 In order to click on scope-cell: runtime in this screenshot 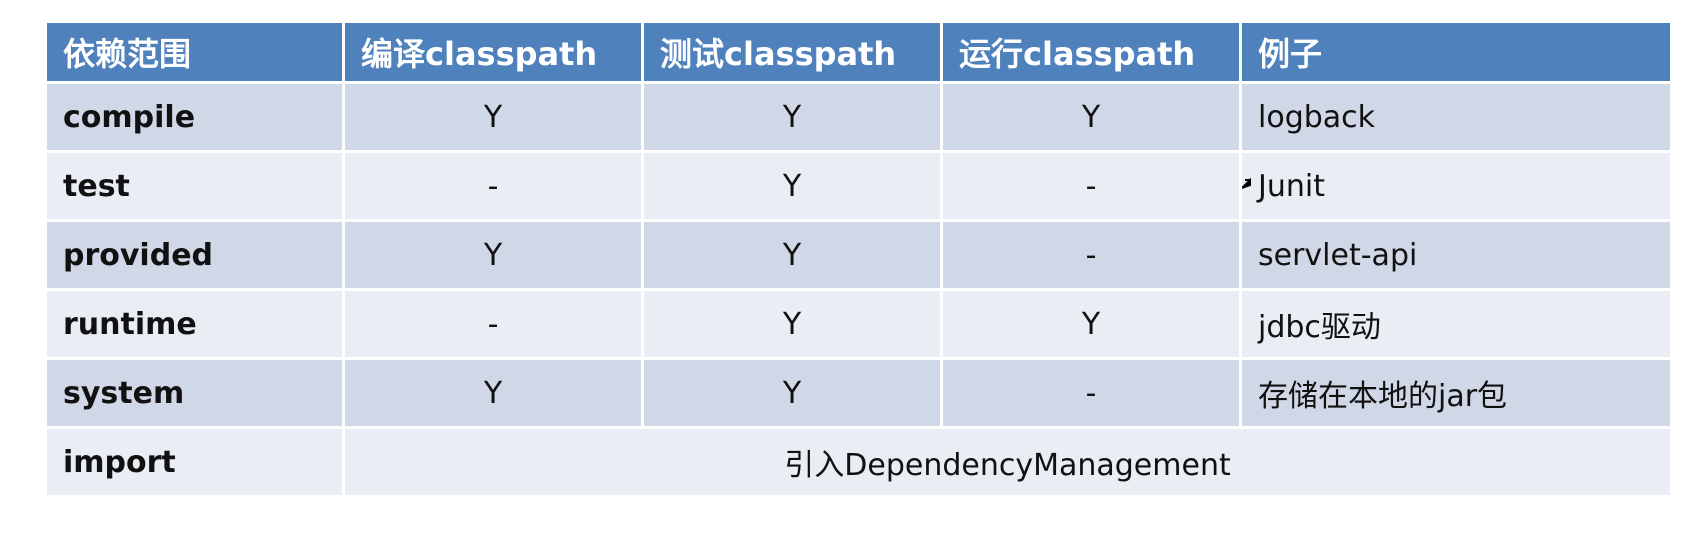, I will do `click(194, 324)`.